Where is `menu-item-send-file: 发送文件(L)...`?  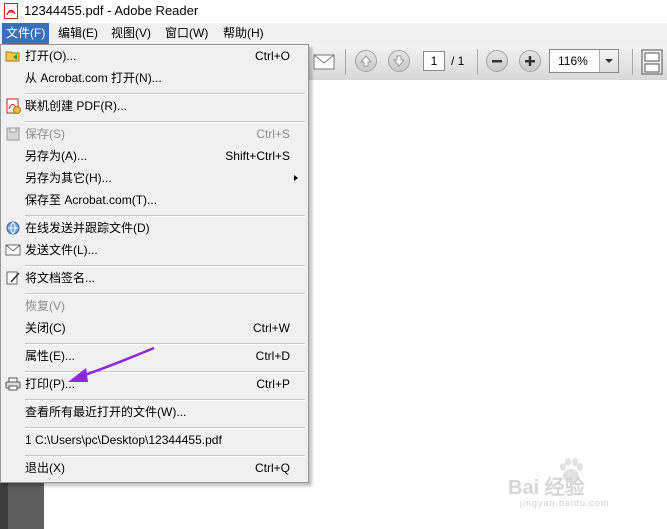 menu-item-send-file: 发送文件(L)... is located at coordinates (154, 250).